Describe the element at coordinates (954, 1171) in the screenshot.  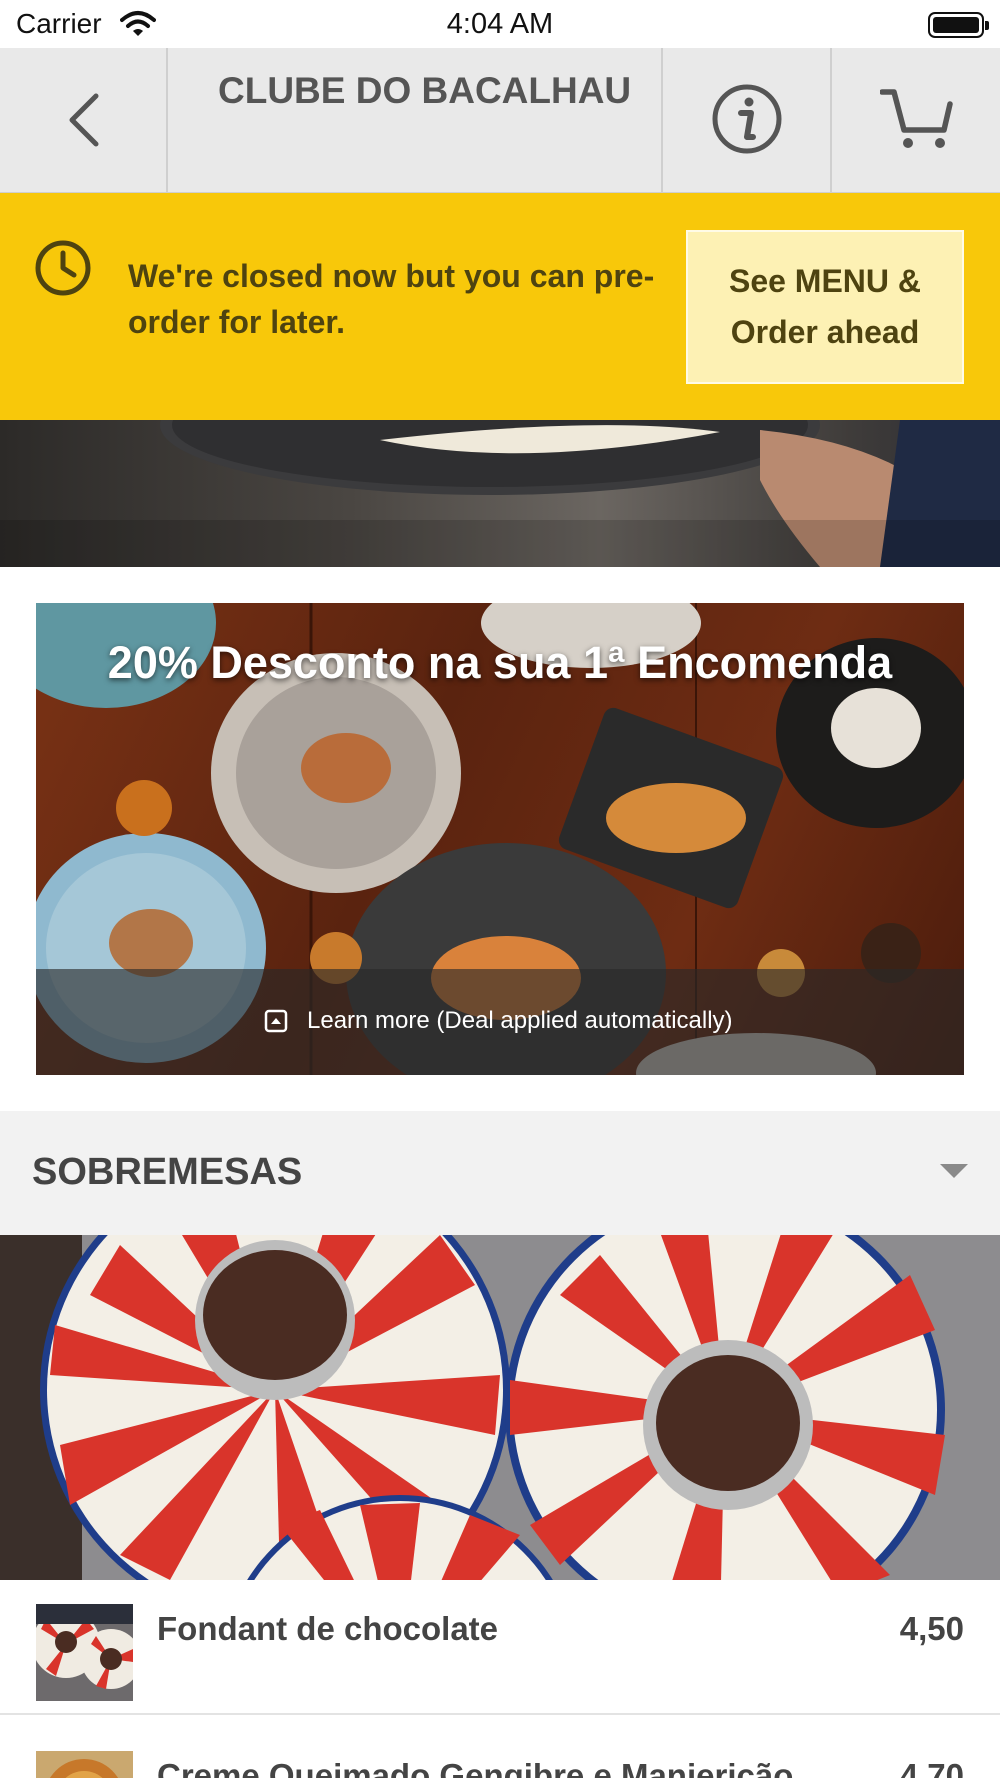
I see `chevron-down-icon` at that location.